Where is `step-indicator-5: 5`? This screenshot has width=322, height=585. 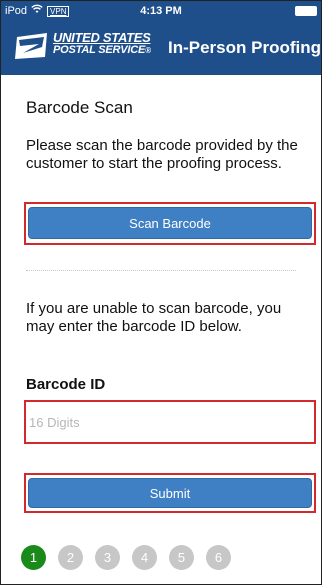 step-indicator-5: 5 is located at coordinates (181, 557).